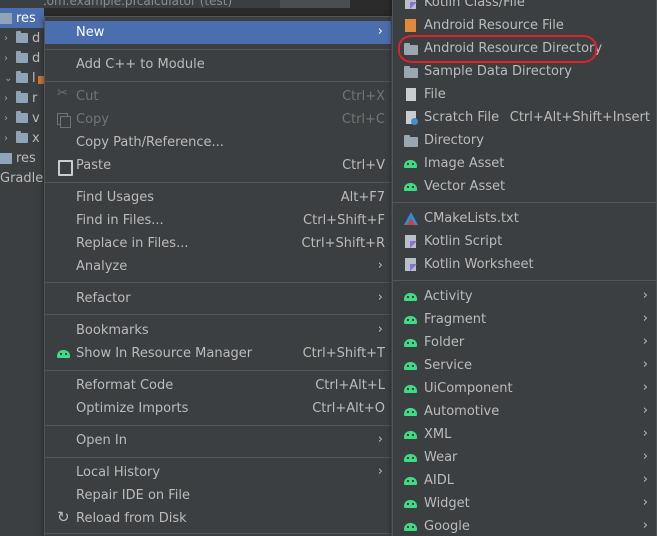  Describe the element at coordinates (22, 18) in the screenshot. I see `tree-item-res-selected: res` at that location.